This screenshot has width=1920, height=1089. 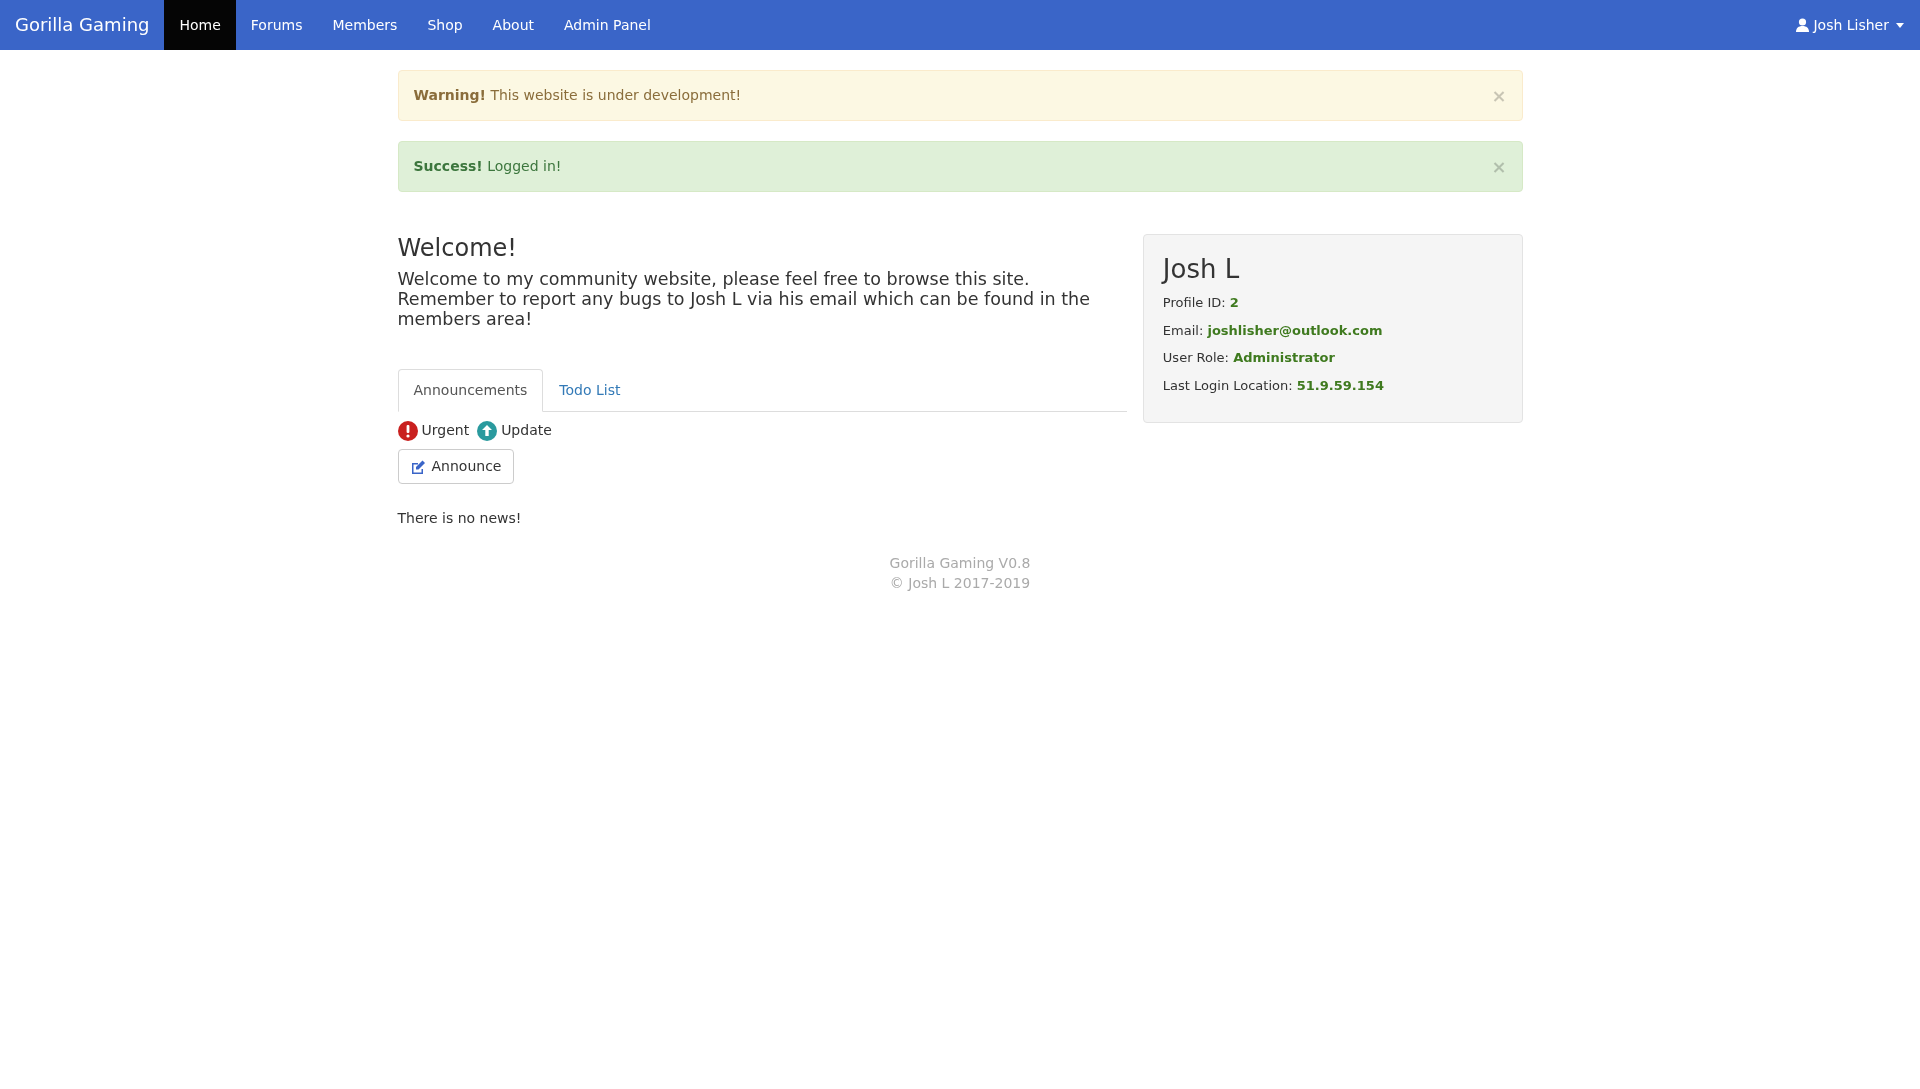 What do you see at coordinates (607, 25) in the screenshot?
I see `nav-link: Admin Panel` at bounding box center [607, 25].